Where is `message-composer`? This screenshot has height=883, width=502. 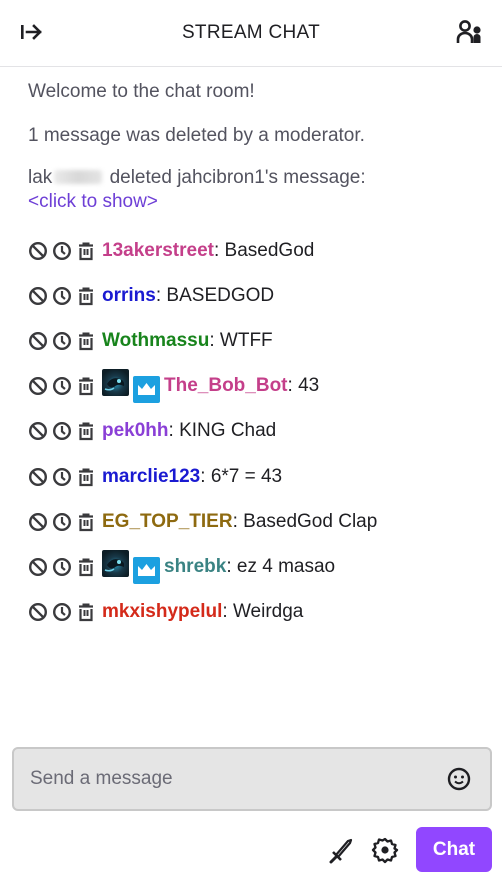 message-composer is located at coordinates (252, 779).